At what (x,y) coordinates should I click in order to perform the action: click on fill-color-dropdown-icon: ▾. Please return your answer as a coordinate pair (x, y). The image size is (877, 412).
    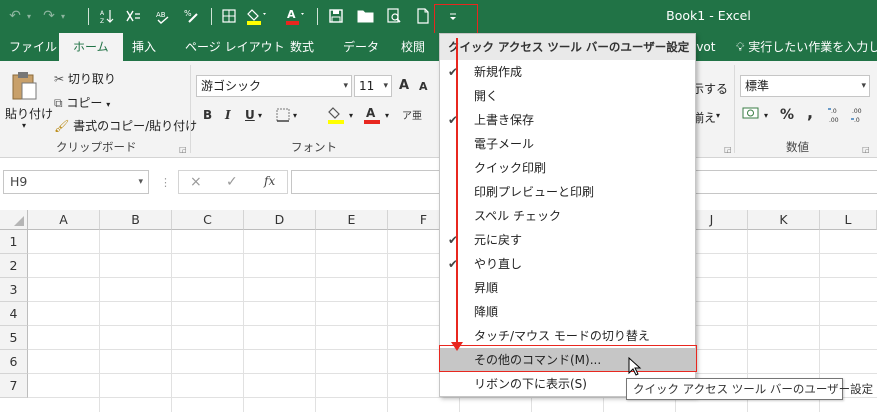
    Looking at the image, I should click on (351, 115).